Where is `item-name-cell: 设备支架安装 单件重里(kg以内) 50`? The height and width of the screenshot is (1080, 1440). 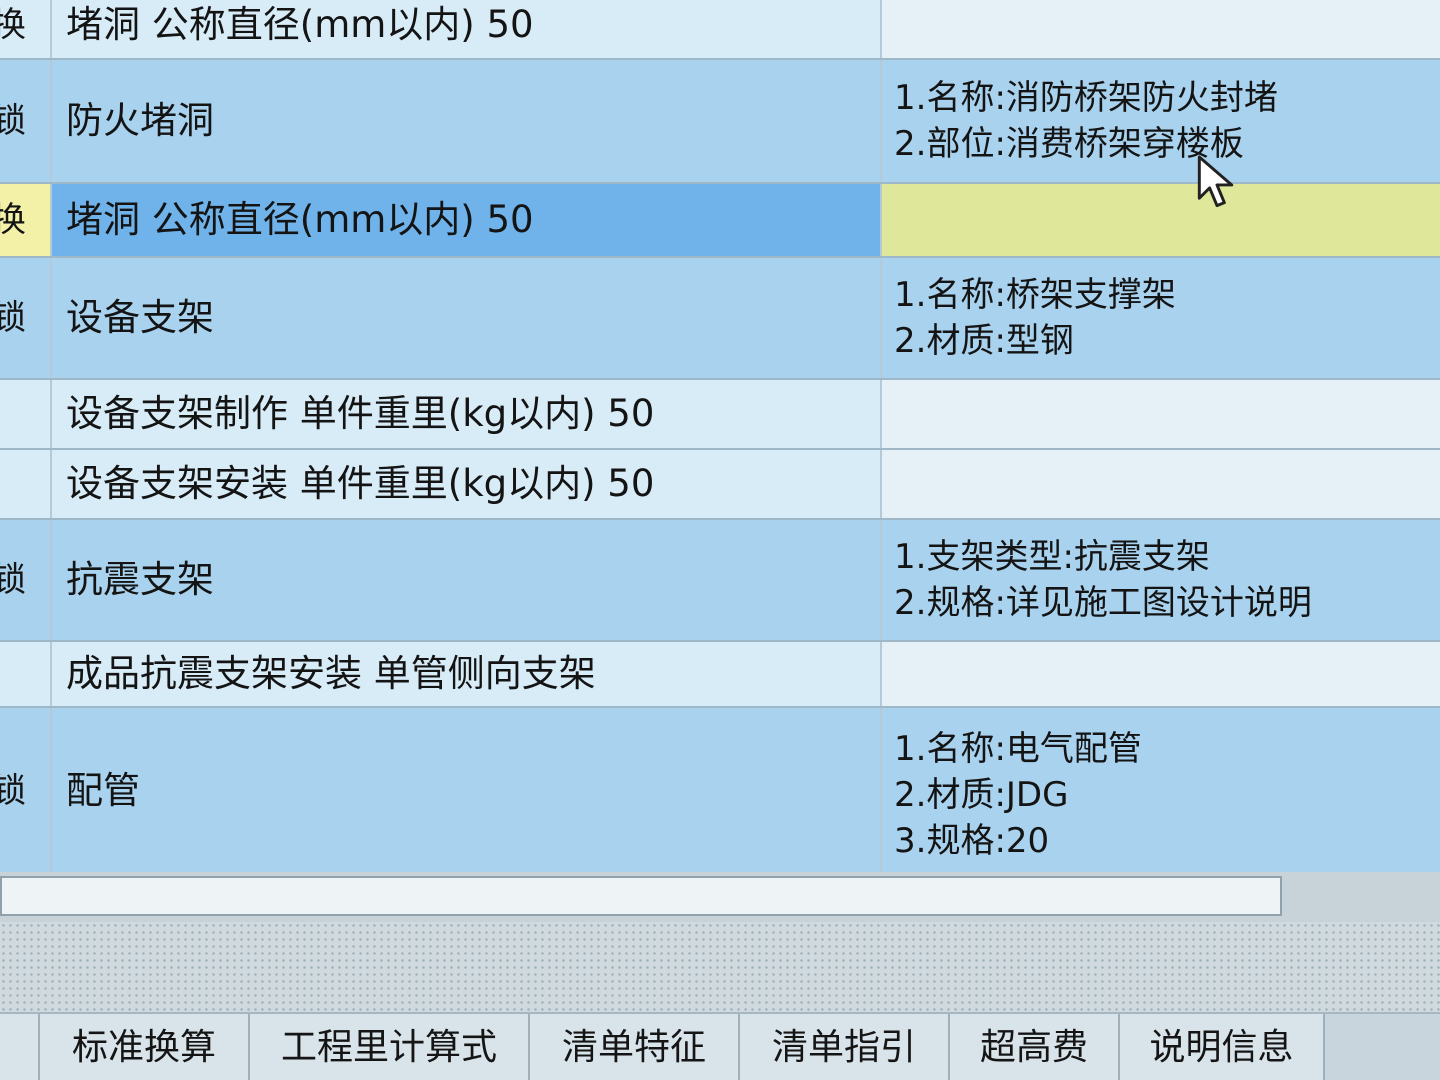
item-name-cell: 设备支架安装 单件重里(kg以内) 50 is located at coordinates (467, 484).